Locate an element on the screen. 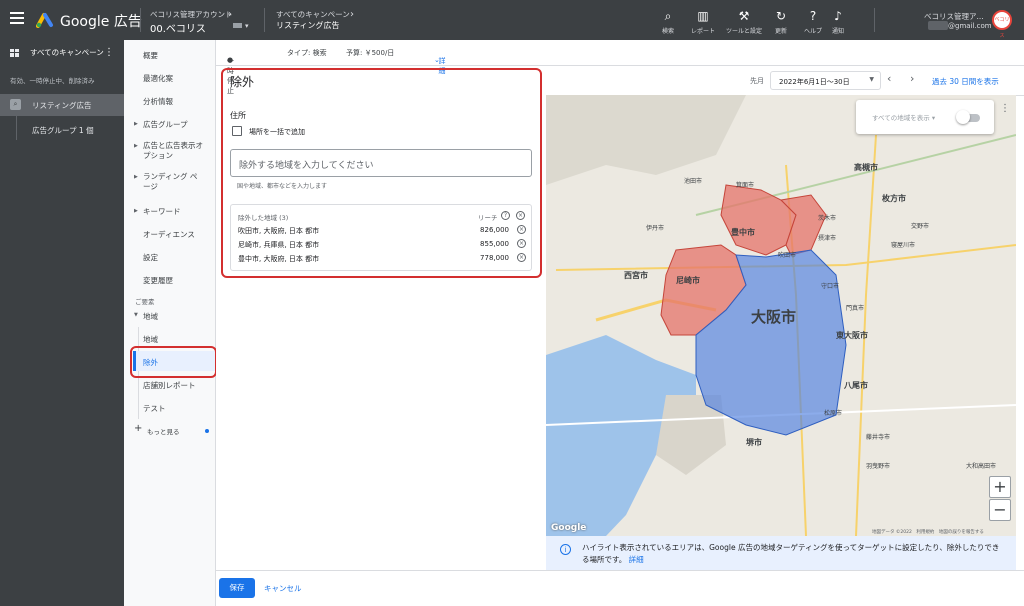  google-ads-logo-icon is located at coordinates (44, 20).